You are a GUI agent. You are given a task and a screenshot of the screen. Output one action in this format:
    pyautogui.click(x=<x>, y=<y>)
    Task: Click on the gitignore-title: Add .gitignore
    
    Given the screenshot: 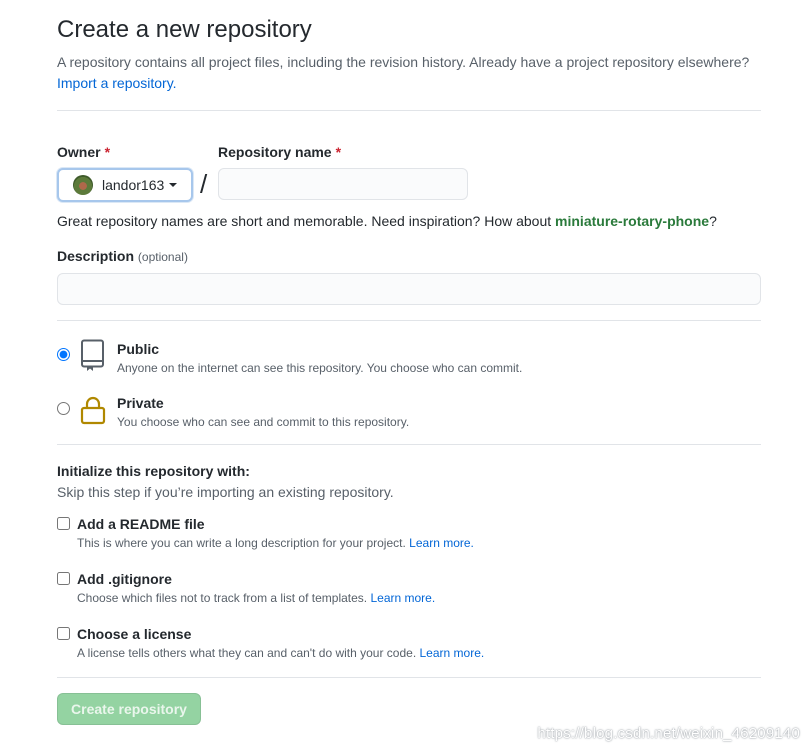 What is the action you would take?
    pyautogui.click(x=124, y=579)
    